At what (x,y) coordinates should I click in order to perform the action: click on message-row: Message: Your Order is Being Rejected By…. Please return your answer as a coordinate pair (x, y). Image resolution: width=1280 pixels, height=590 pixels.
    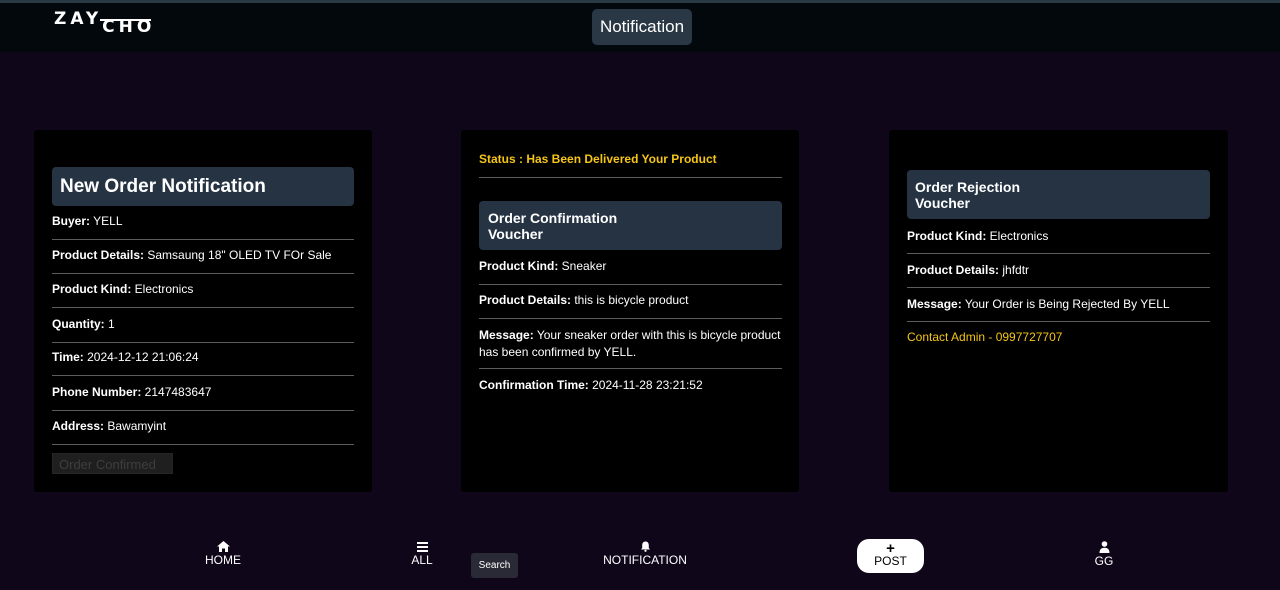
    Looking at the image, I should click on (1058, 309).